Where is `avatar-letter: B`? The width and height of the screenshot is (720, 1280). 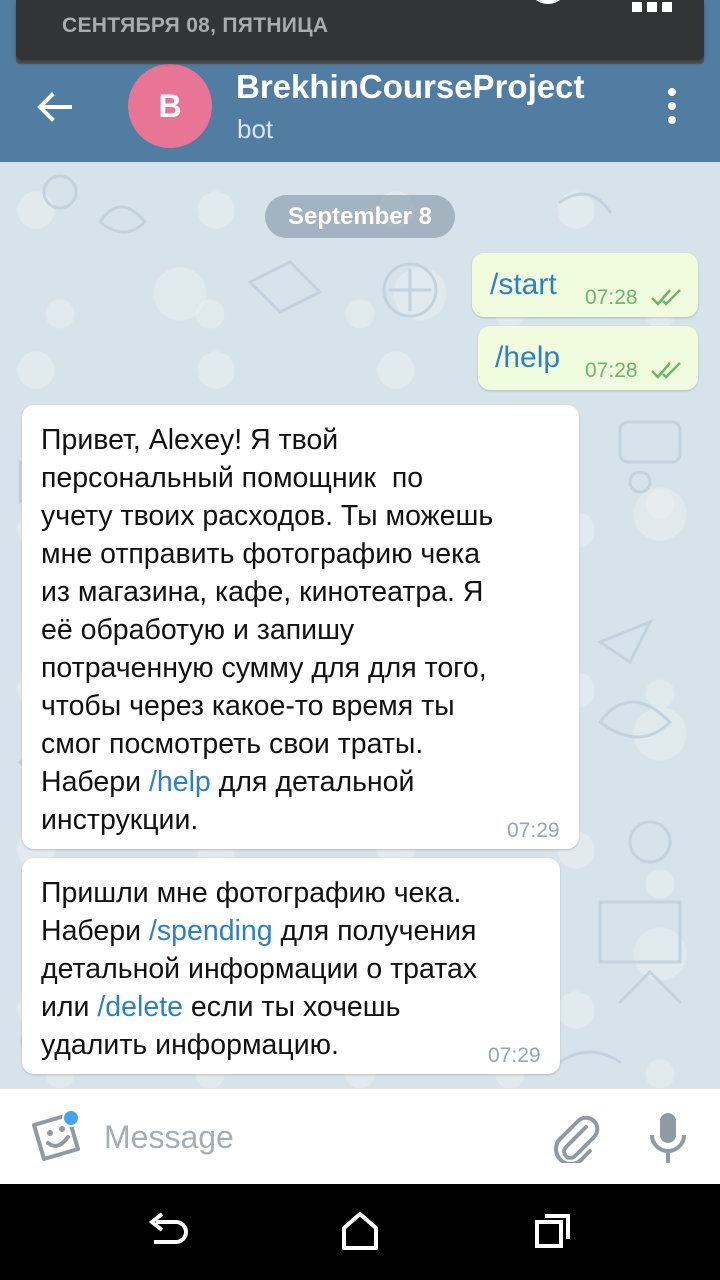 avatar-letter: B is located at coordinates (170, 105).